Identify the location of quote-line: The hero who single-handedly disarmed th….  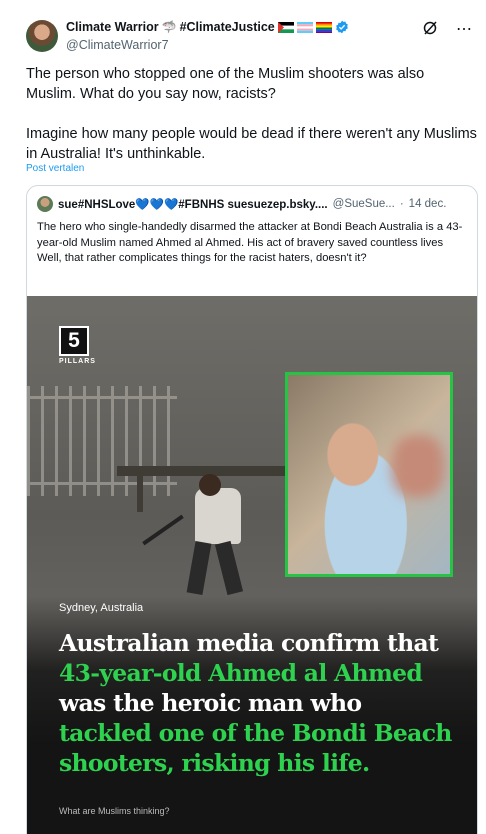
(250, 235).